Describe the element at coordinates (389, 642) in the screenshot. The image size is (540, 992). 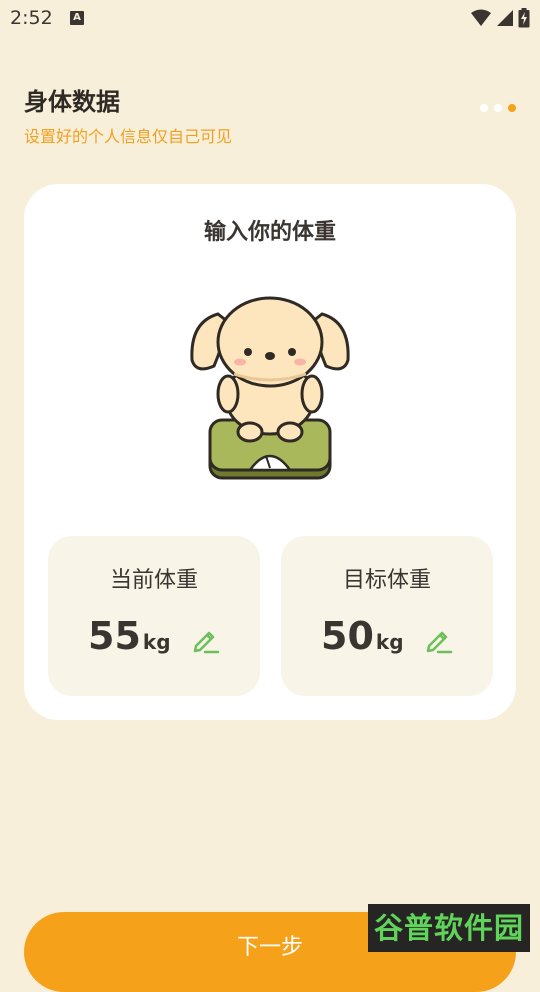
I see `target-weight-unit: kg` at that location.